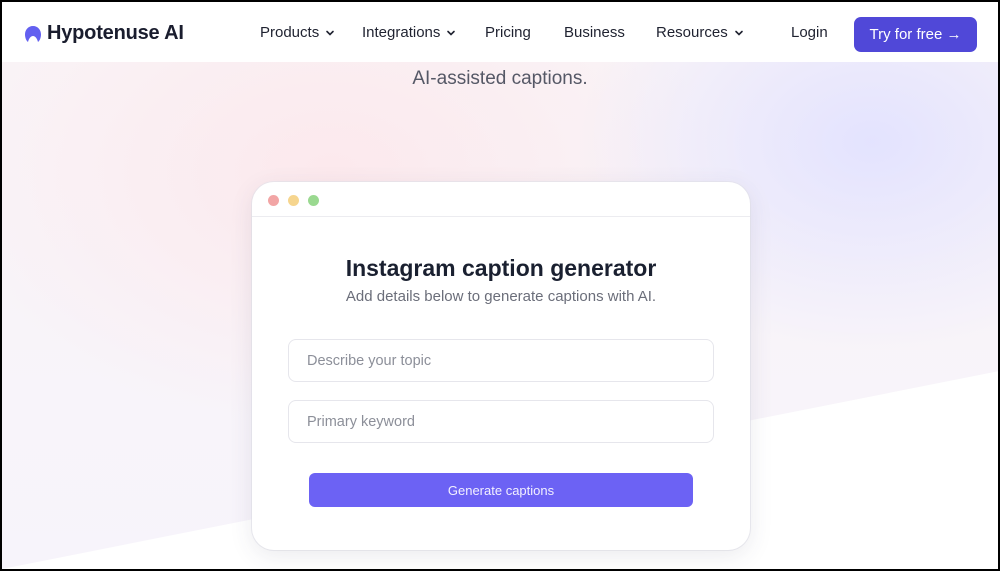 Image resolution: width=1000 pixels, height=571 pixels. What do you see at coordinates (33, 33) in the screenshot?
I see `hypotenuse-logo-icon` at bounding box center [33, 33].